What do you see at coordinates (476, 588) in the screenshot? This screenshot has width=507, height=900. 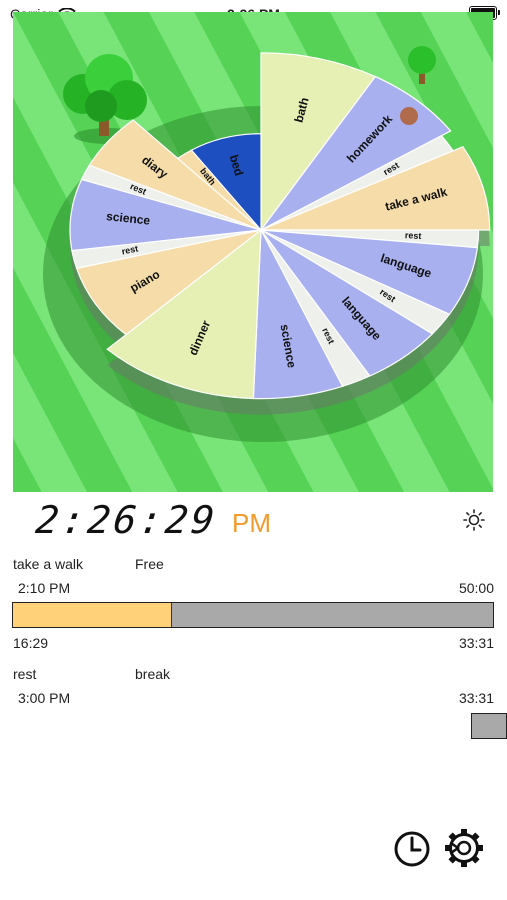 I see `current-task-duration: 50:00` at bounding box center [476, 588].